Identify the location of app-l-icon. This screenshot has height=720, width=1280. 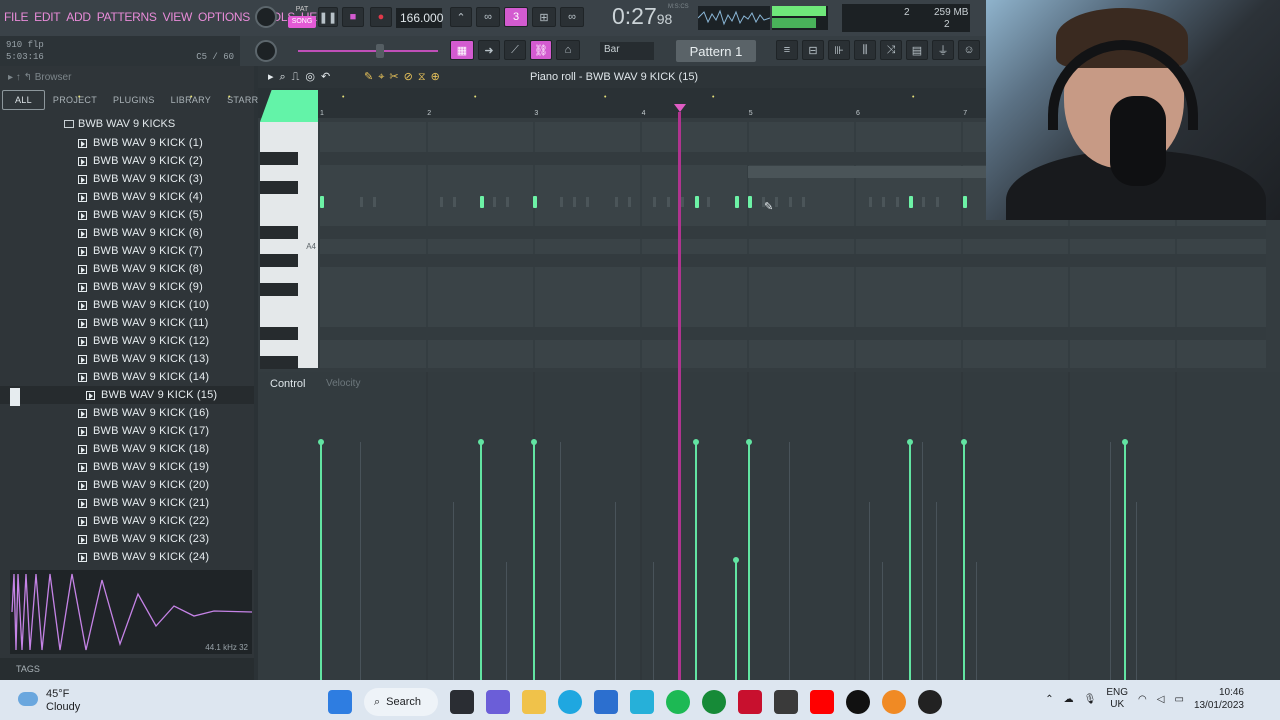
(642, 702).